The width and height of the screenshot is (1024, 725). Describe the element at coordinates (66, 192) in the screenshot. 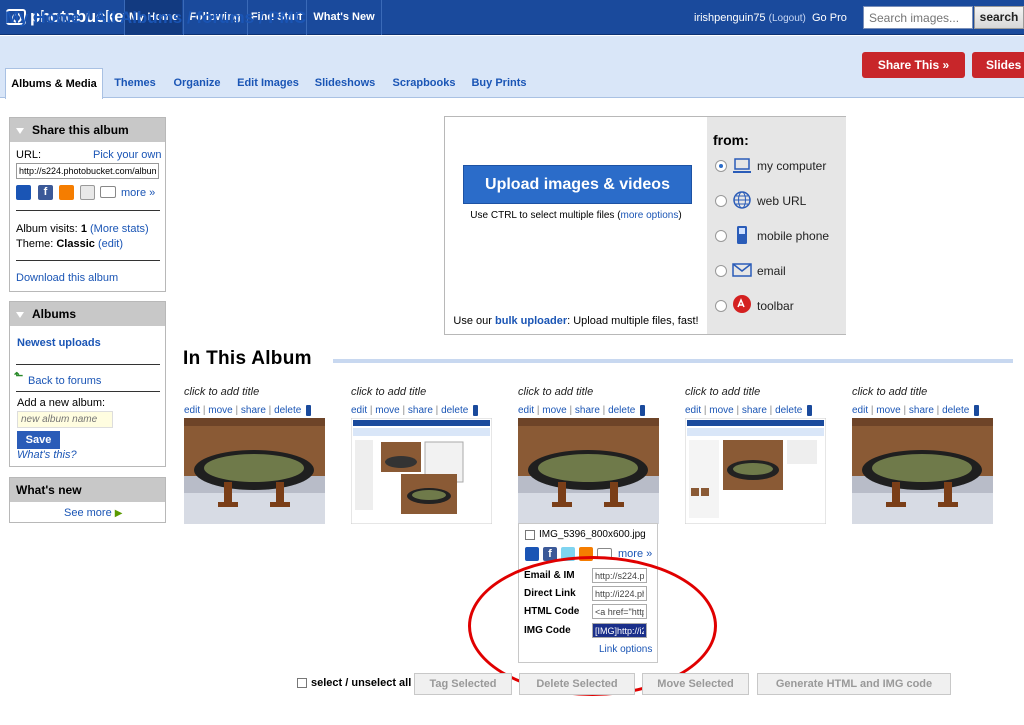

I see `blogger-icon` at that location.